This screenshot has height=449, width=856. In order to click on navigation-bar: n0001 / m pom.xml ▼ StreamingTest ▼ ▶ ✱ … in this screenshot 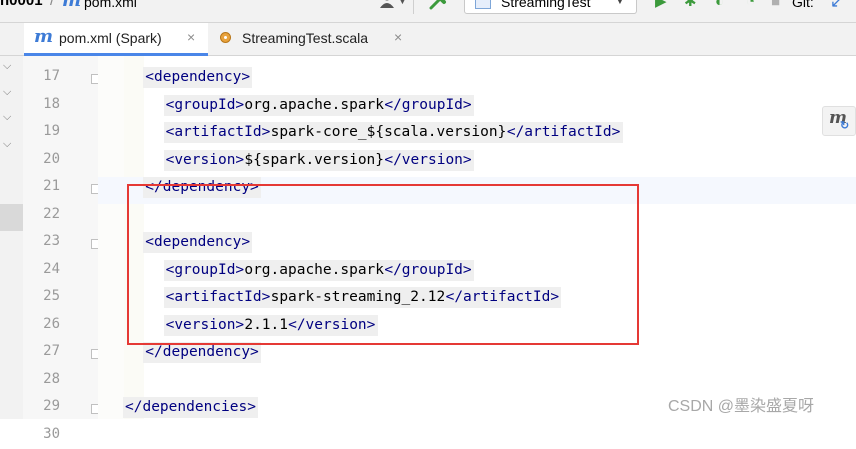, I will do `click(428, 11)`.